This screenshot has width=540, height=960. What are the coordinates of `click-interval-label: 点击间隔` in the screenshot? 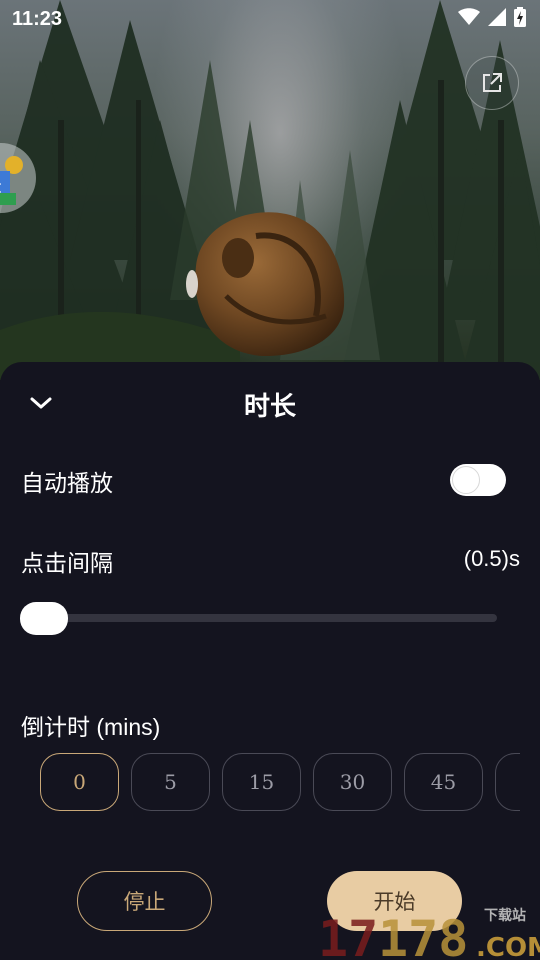 It's located at (67, 563).